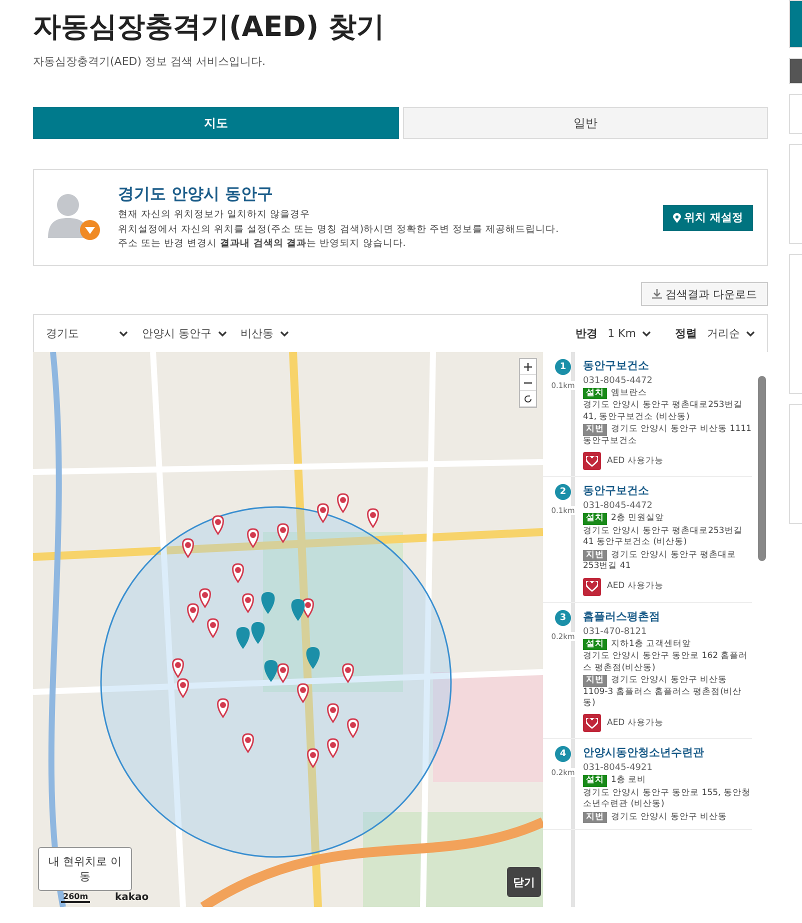 Image resolution: width=802 pixels, height=923 pixels. Describe the element at coordinates (618, 768) in the screenshot. I see `phone-number: 031-8045-4921` at that location.